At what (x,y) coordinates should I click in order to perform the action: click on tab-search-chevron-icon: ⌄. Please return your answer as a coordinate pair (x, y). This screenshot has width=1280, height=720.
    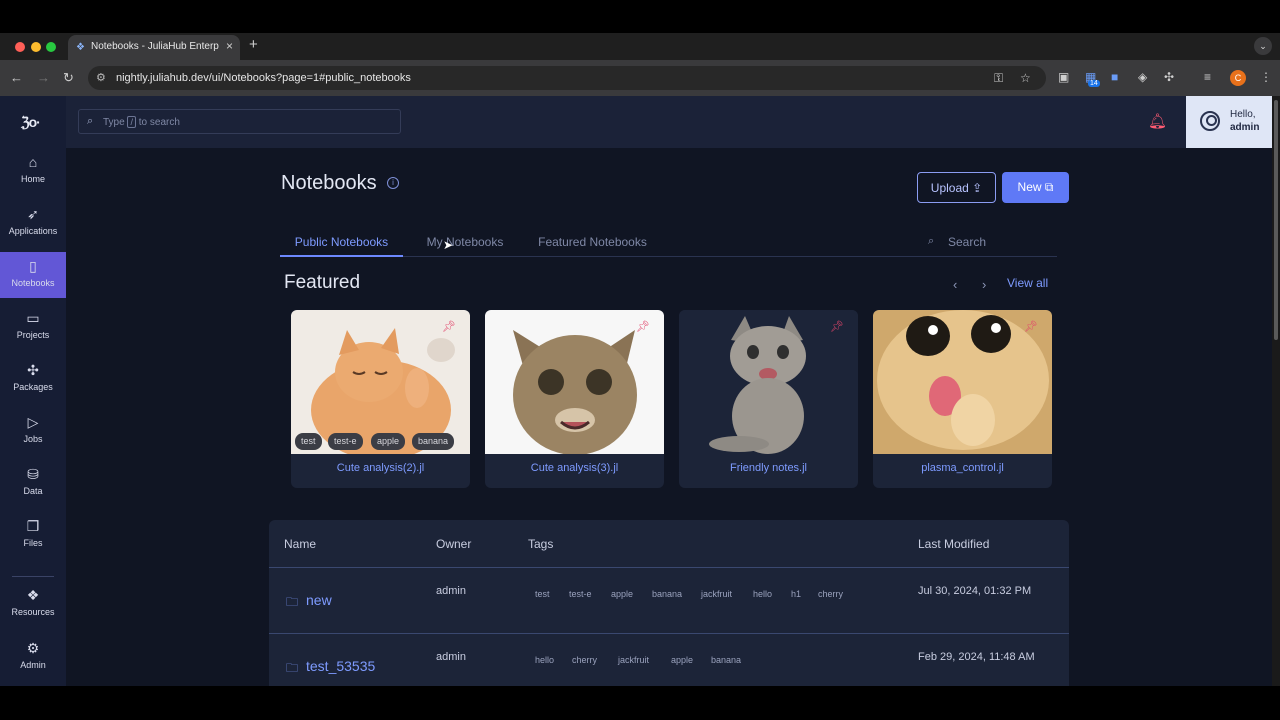
    Looking at the image, I should click on (1263, 46).